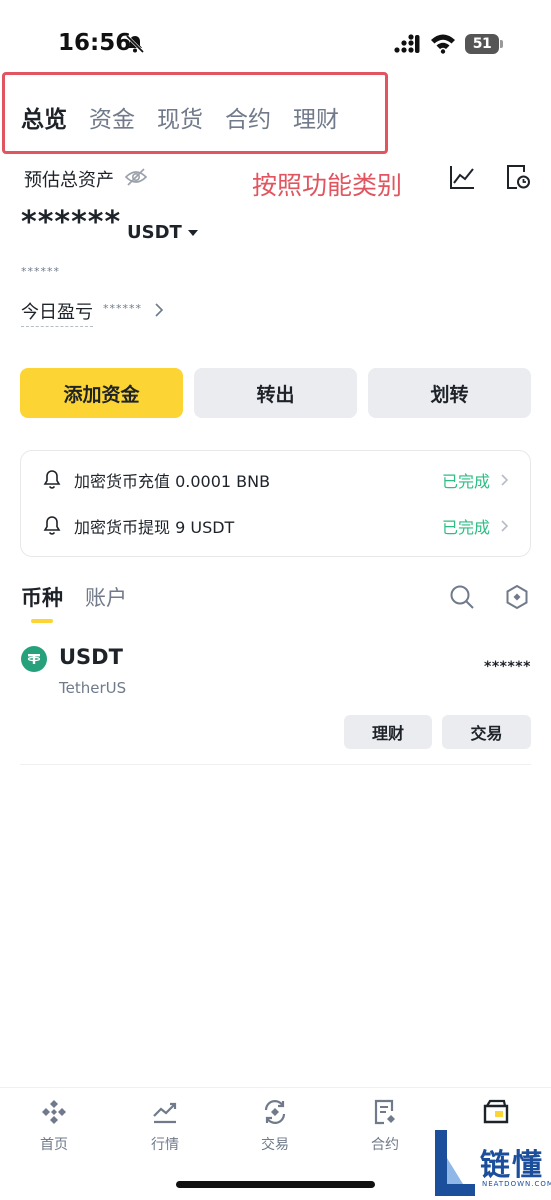  I want to click on watermark-logo-icon, so click(455, 1163).